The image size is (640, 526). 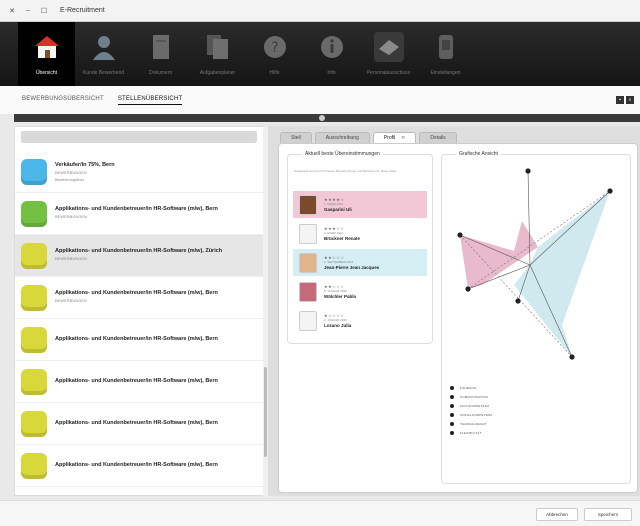 I want to click on candidate-date: 2. SEPTEMBER 2015, so click(x=339, y=262).